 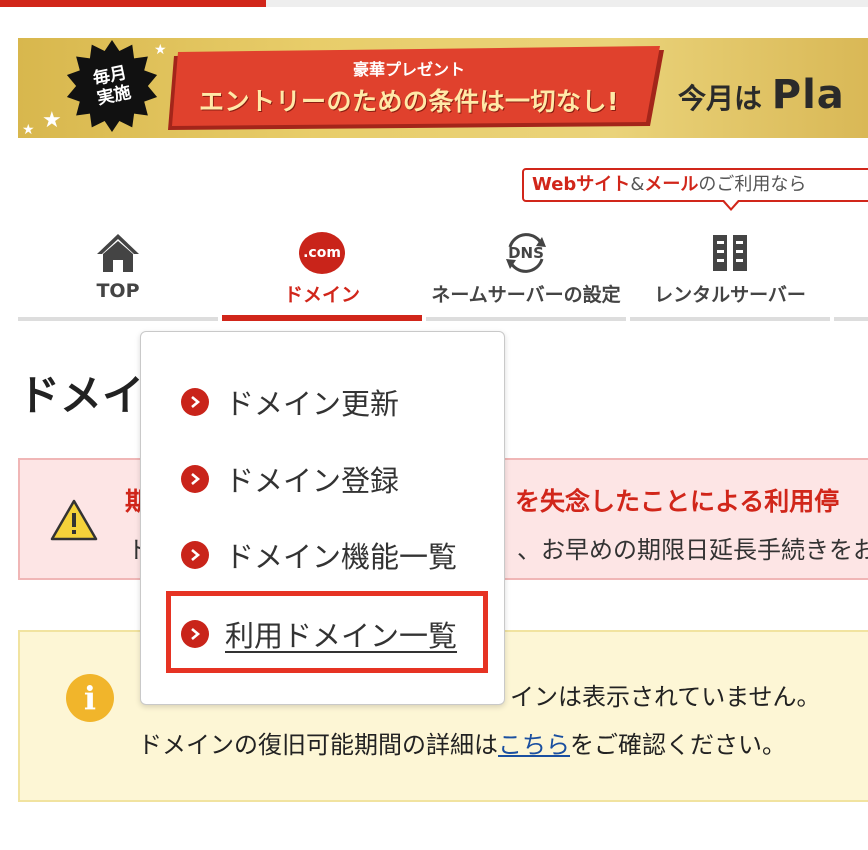 What do you see at coordinates (731, 204) in the screenshot?
I see `callout-tail-inner` at bounding box center [731, 204].